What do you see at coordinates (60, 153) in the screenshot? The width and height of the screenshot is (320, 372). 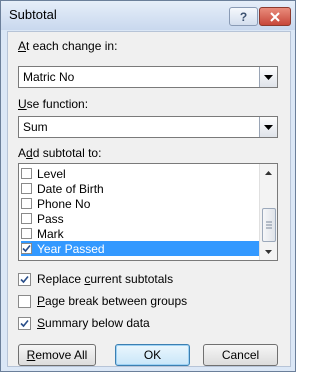 I see `add-subtotal-label: Add subtotal to:` at bounding box center [60, 153].